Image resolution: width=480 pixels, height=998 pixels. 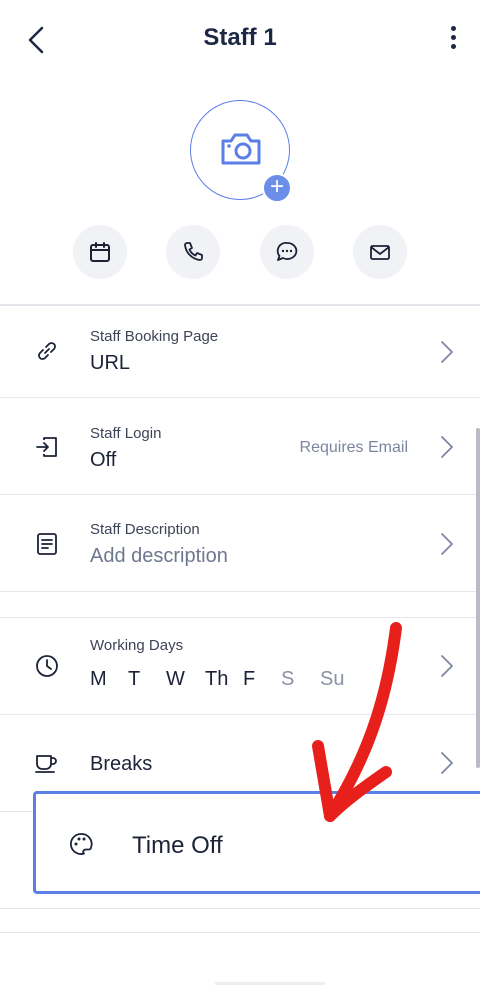 I want to click on quick-actions, so click(x=240, y=252).